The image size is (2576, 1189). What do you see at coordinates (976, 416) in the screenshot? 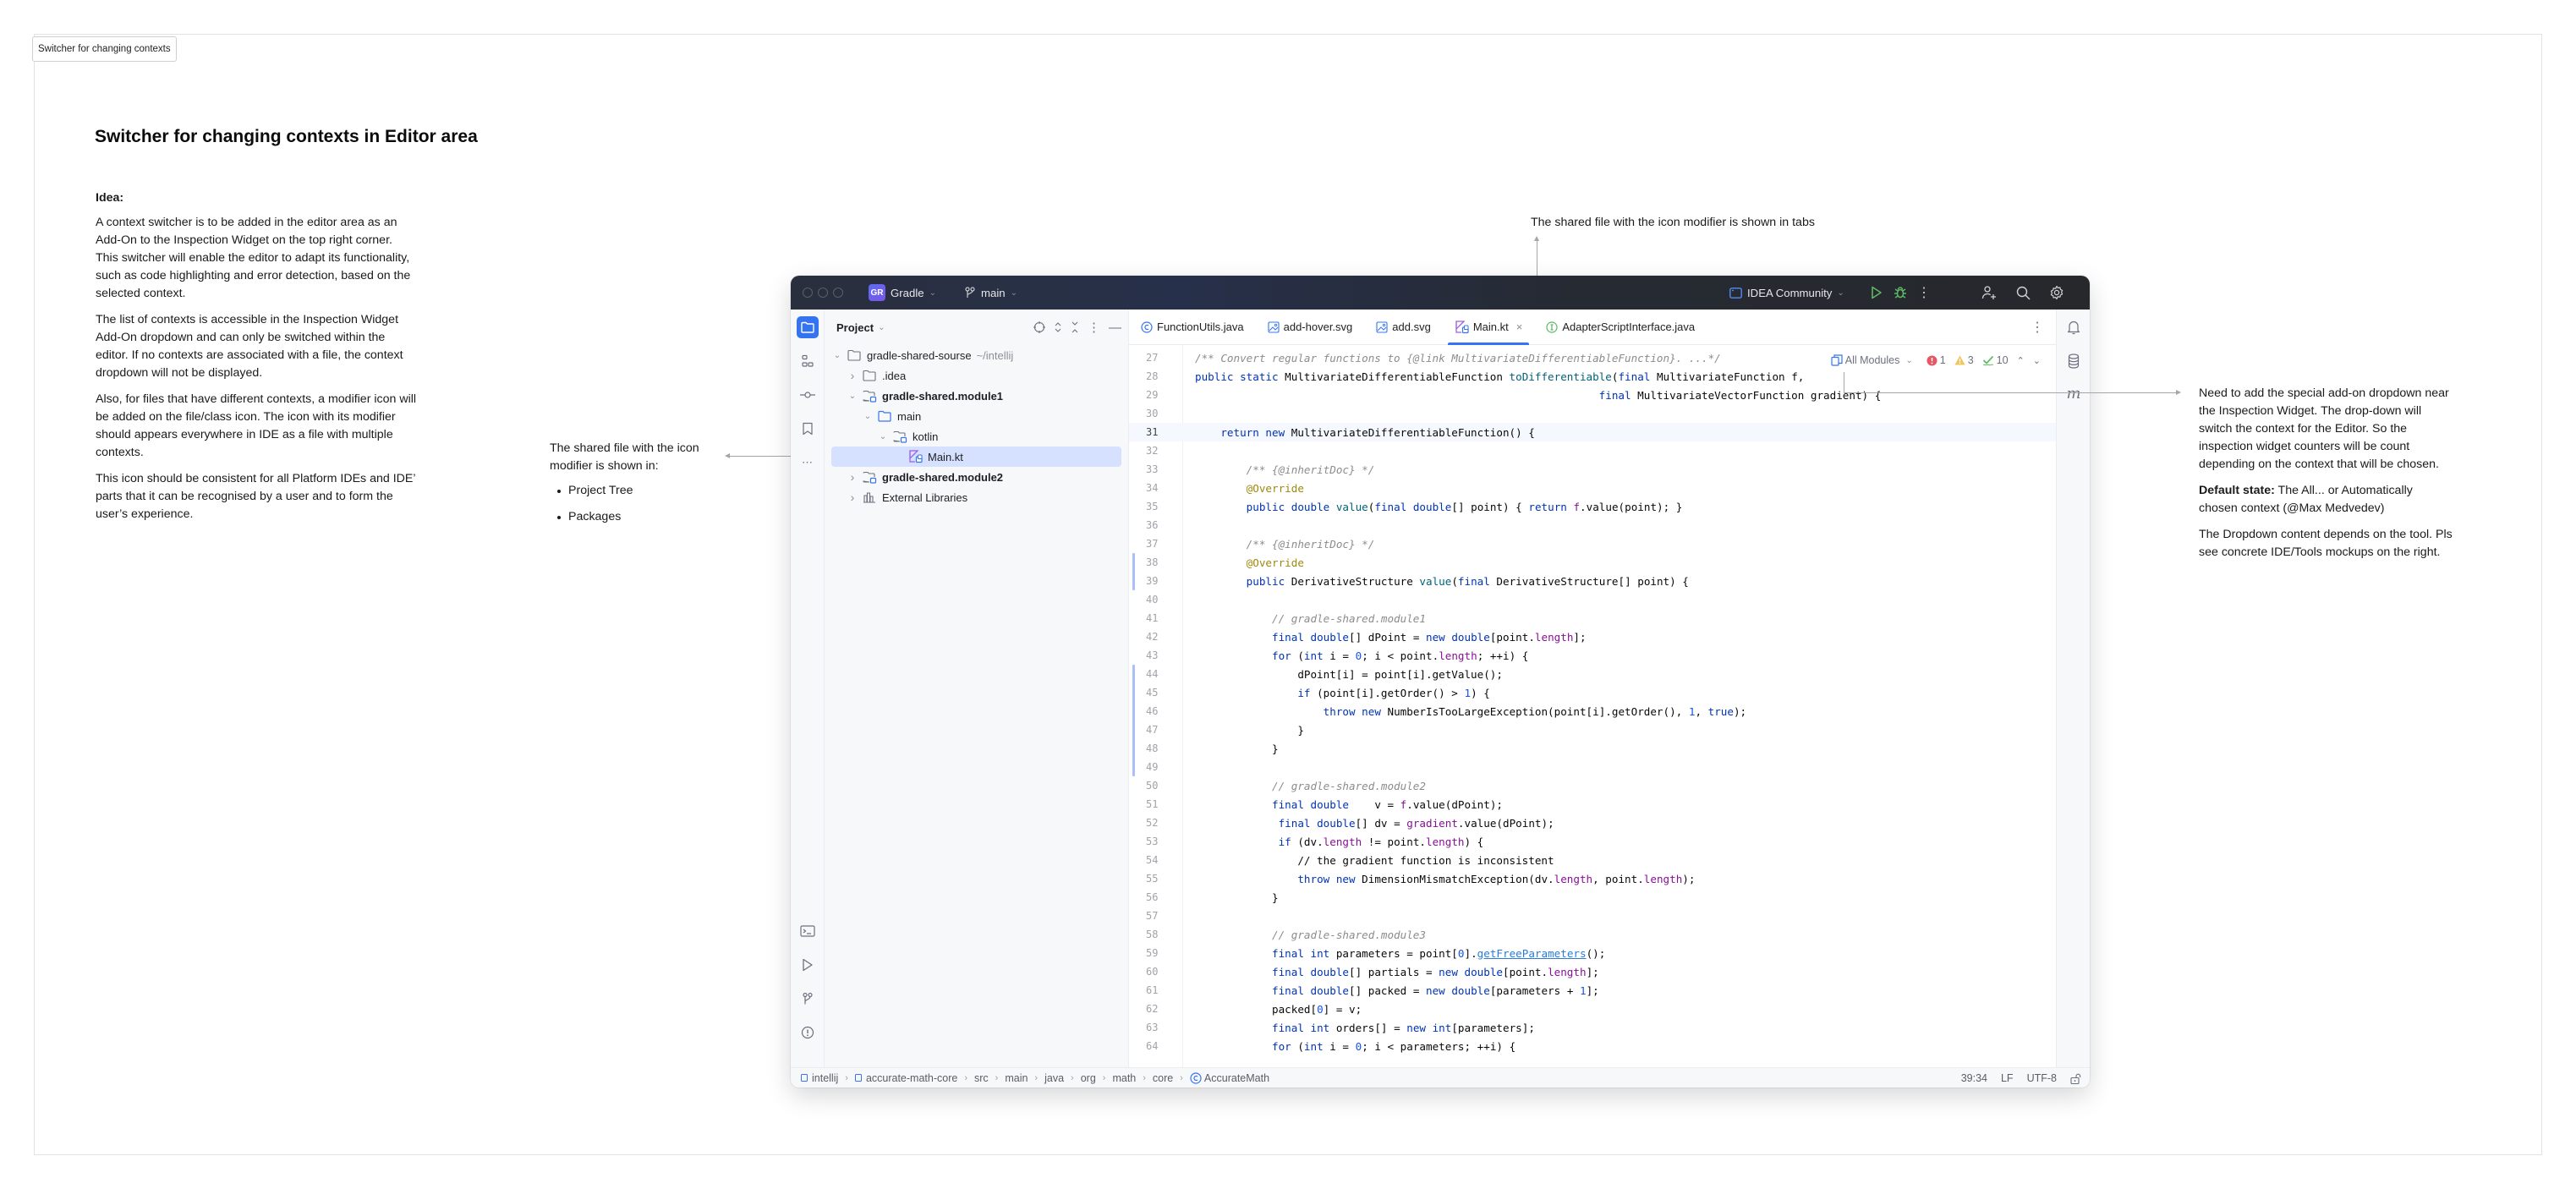
I see `tree-item: ⌄ main` at bounding box center [976, 416].